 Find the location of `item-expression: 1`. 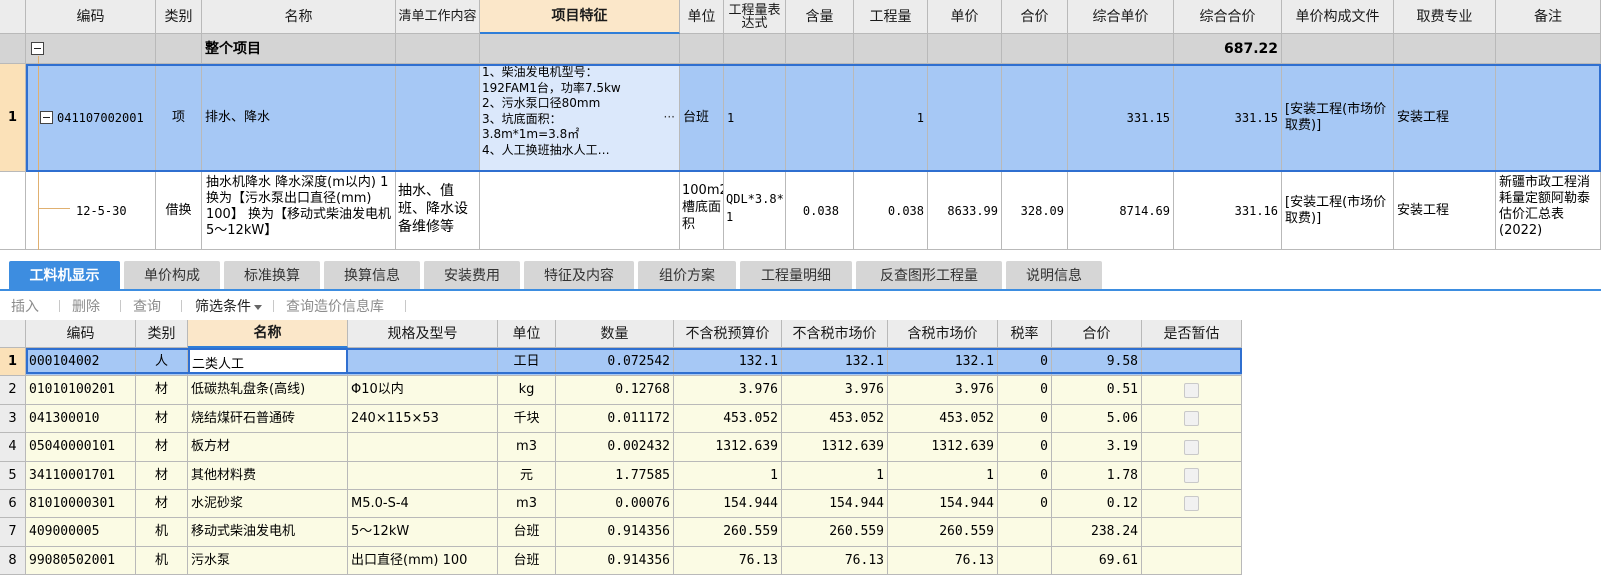

item-expression: 1 is located at coordinates (755, 118).